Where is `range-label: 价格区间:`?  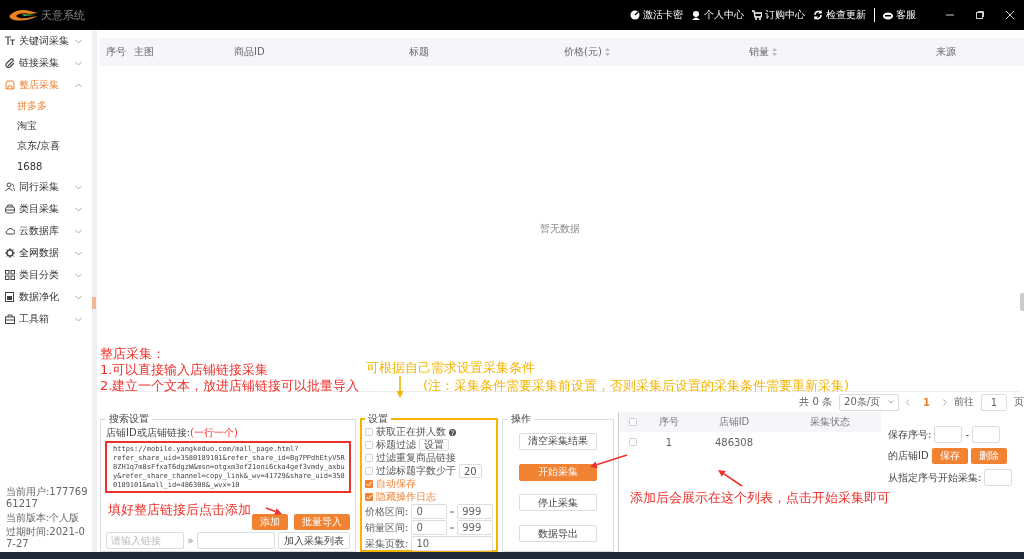
range-label: 价格区间: is located at coordinates (387, 511).